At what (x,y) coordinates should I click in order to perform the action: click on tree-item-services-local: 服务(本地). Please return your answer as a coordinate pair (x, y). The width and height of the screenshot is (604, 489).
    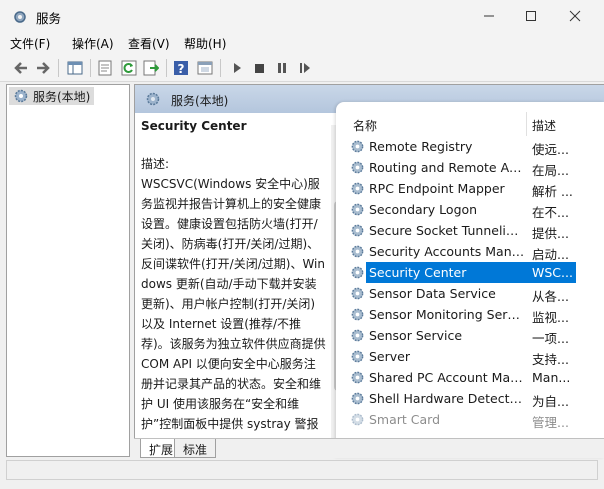
    Looking at the image, I should click on (52, 96).